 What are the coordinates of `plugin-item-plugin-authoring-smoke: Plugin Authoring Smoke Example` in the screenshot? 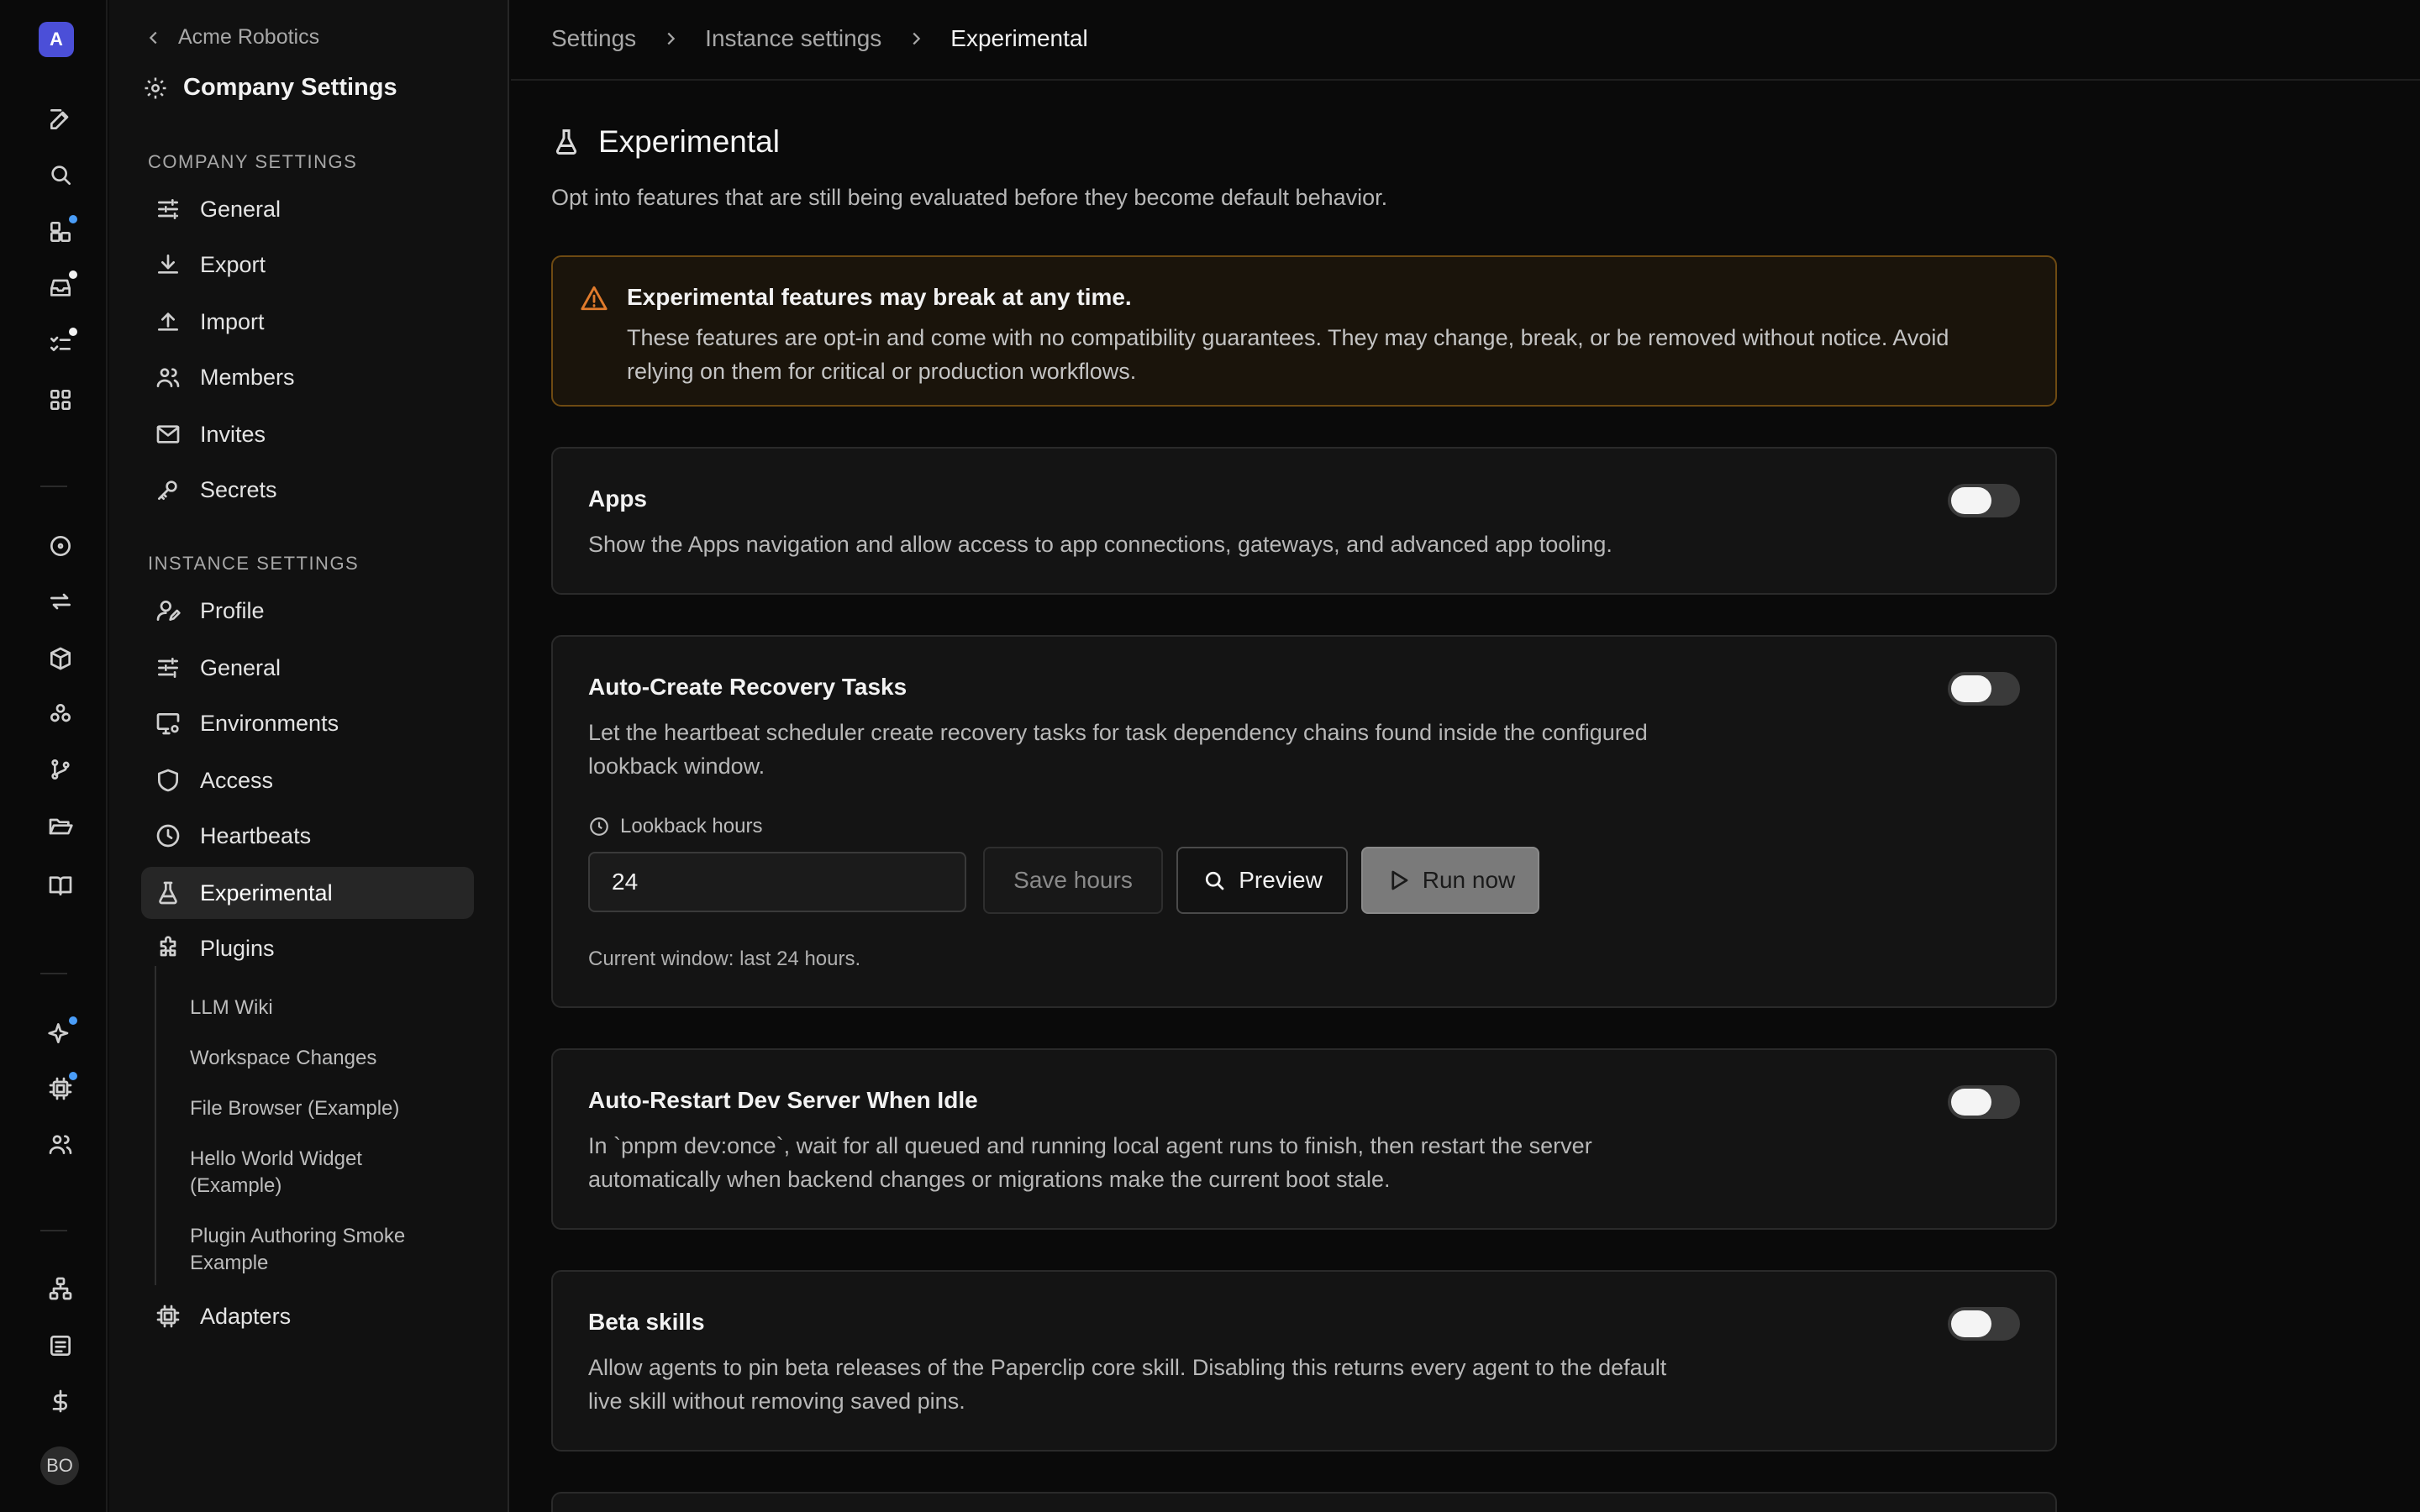 It's located at (324, 1250).